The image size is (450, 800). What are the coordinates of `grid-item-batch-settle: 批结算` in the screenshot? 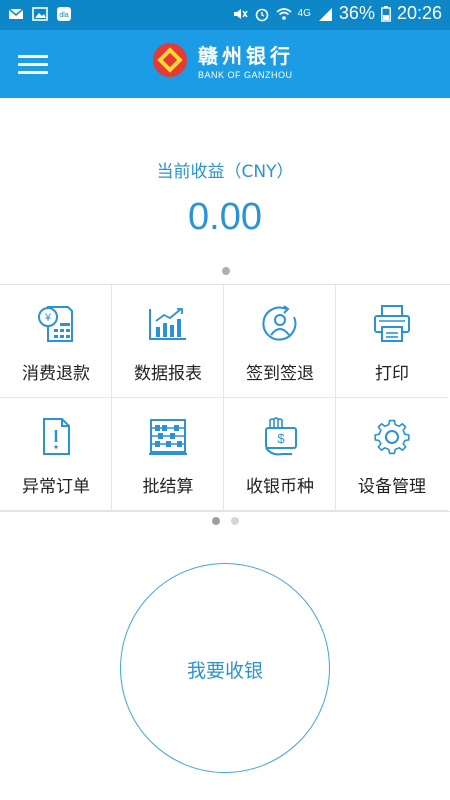 It's located at (168, 454).